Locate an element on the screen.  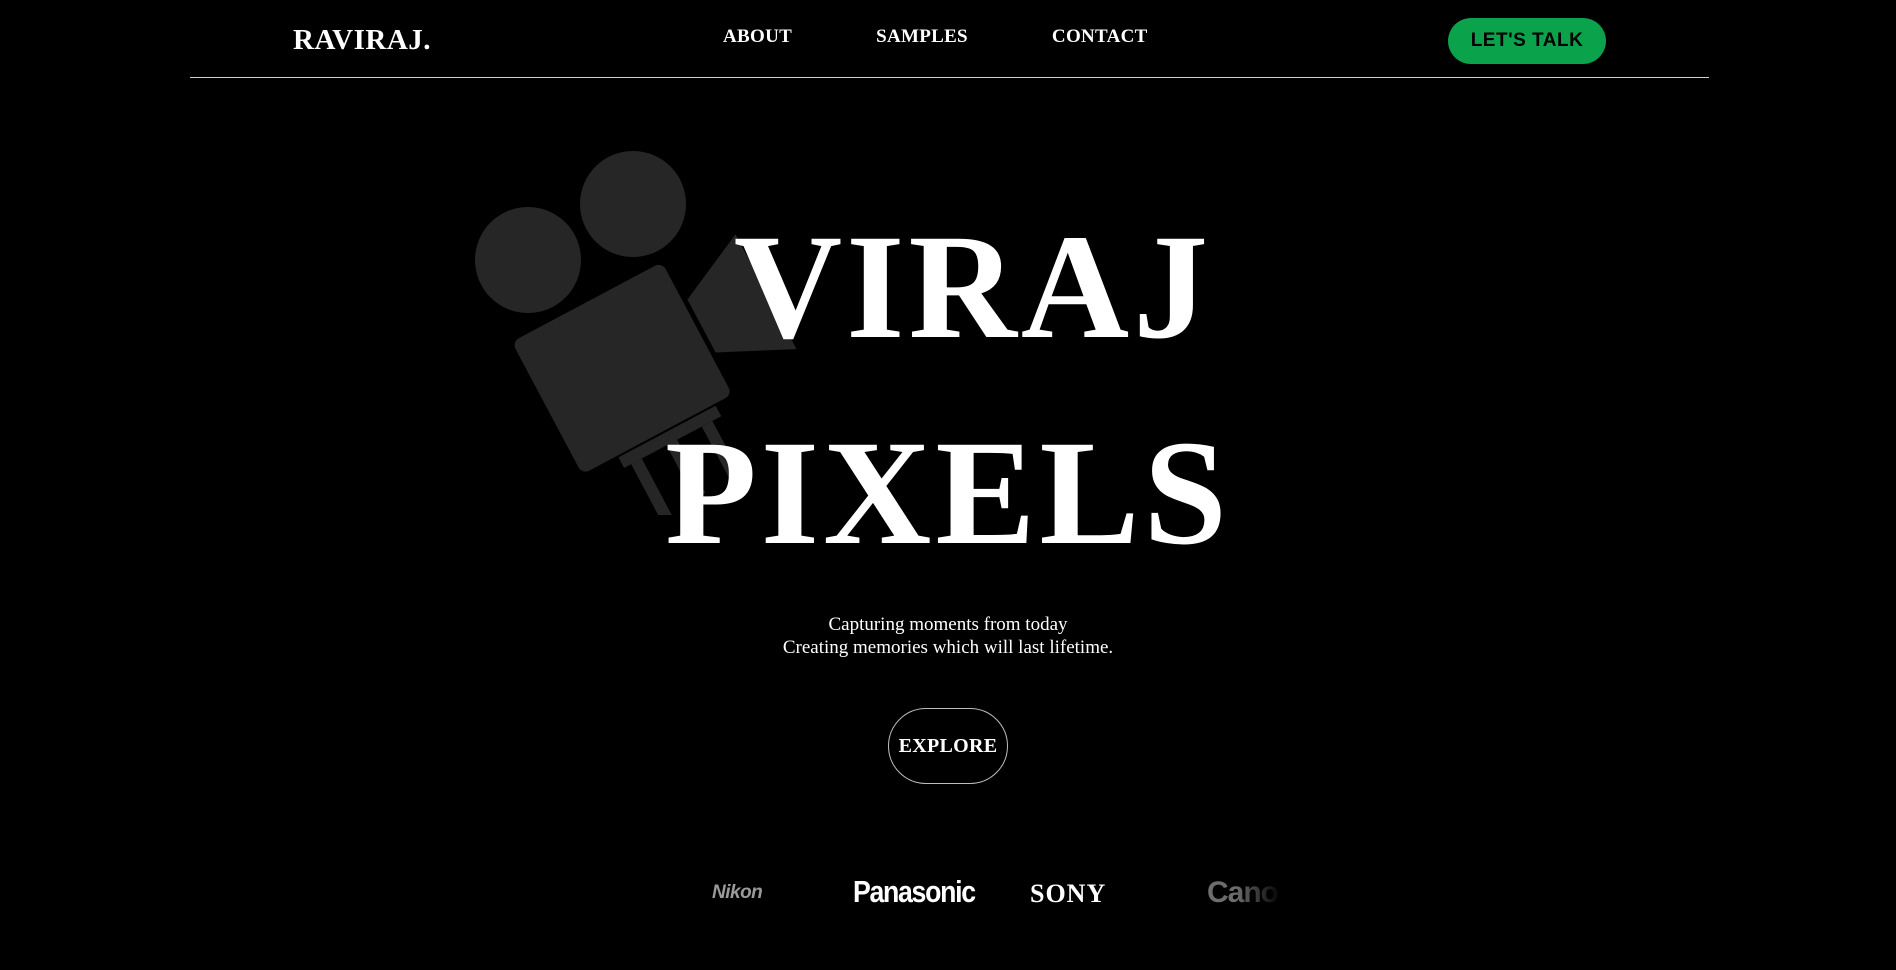
brand-logos: Nikon Panasonic SONY Canon is located at coordinates (990, 892).